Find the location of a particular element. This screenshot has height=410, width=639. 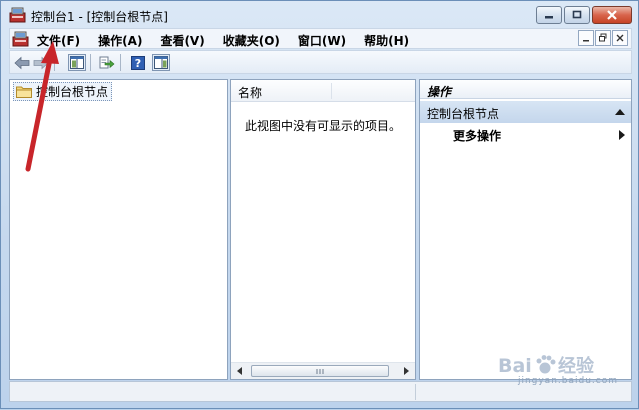

toolbar: ? is located at coordinates (320, 62).